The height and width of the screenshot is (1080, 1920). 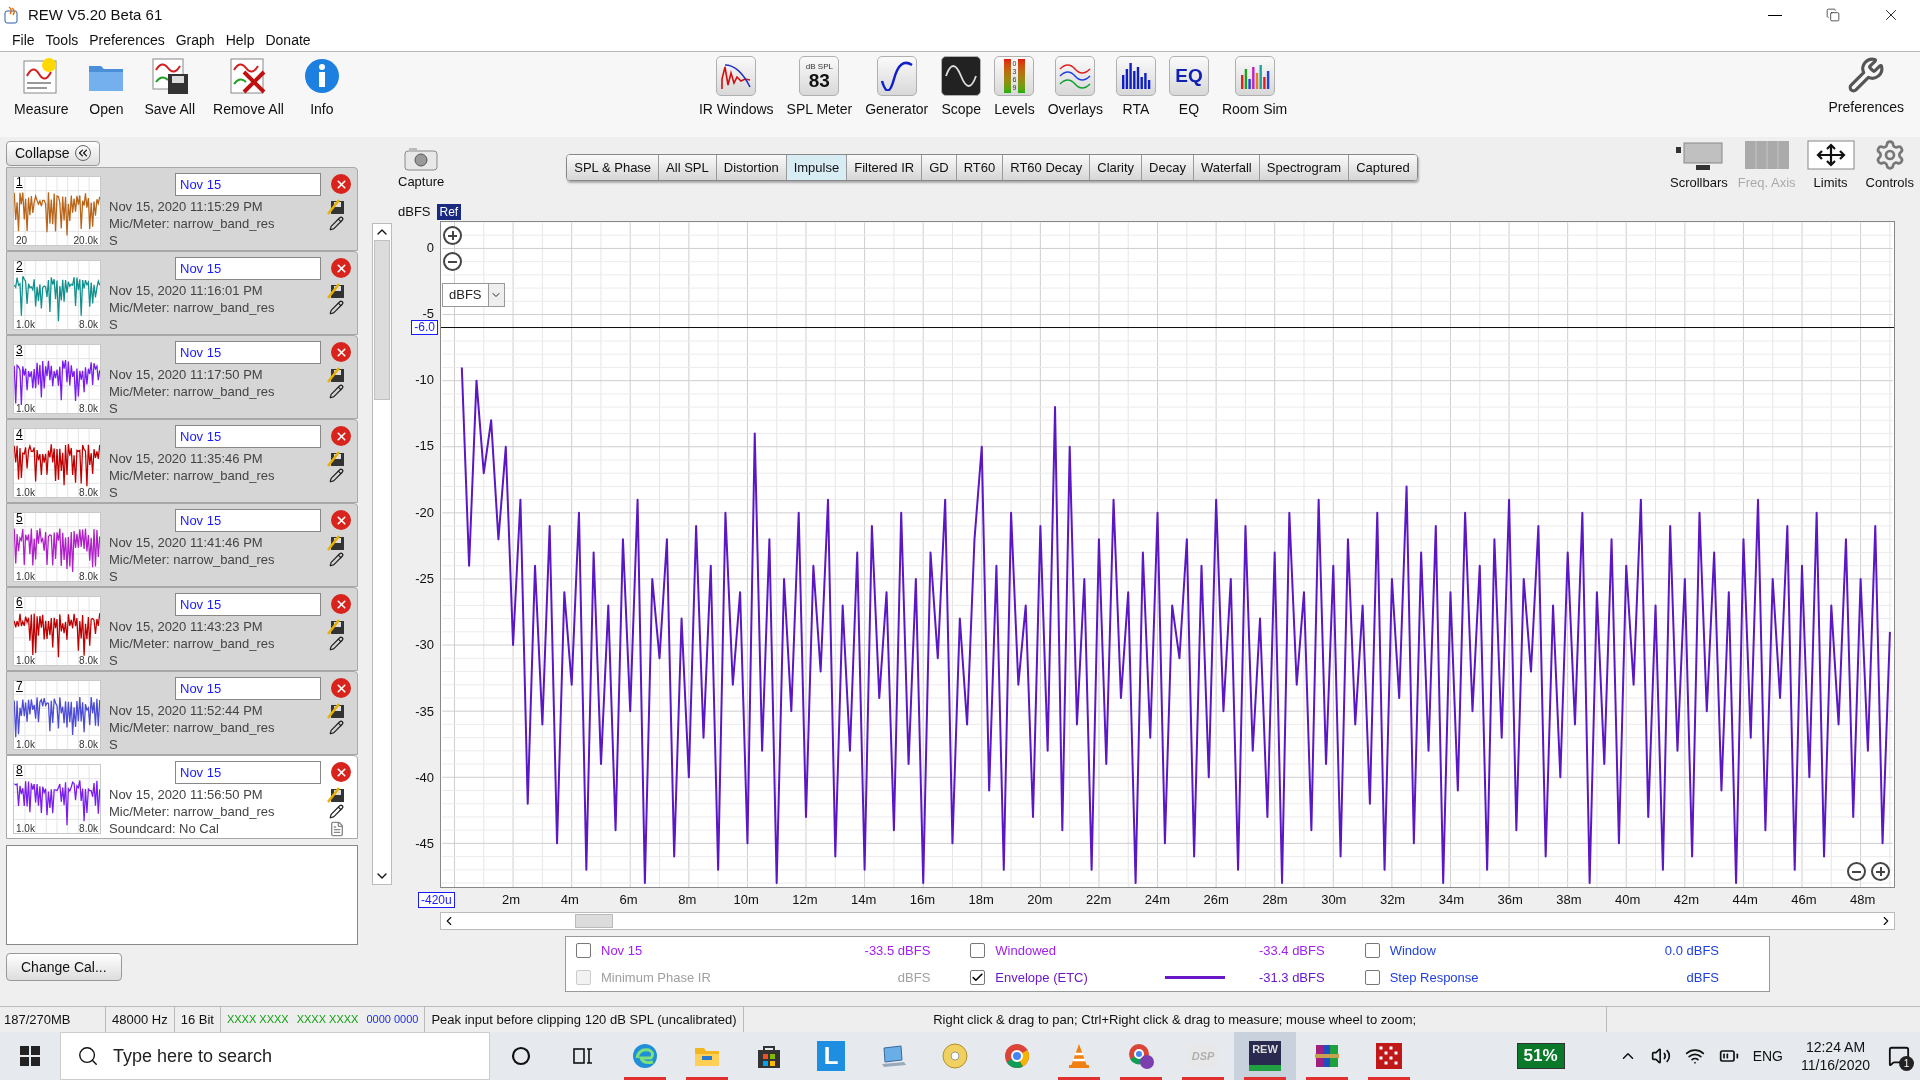 I want to click on toolbar-button: Room Sim, so click(x=1254, y=92).